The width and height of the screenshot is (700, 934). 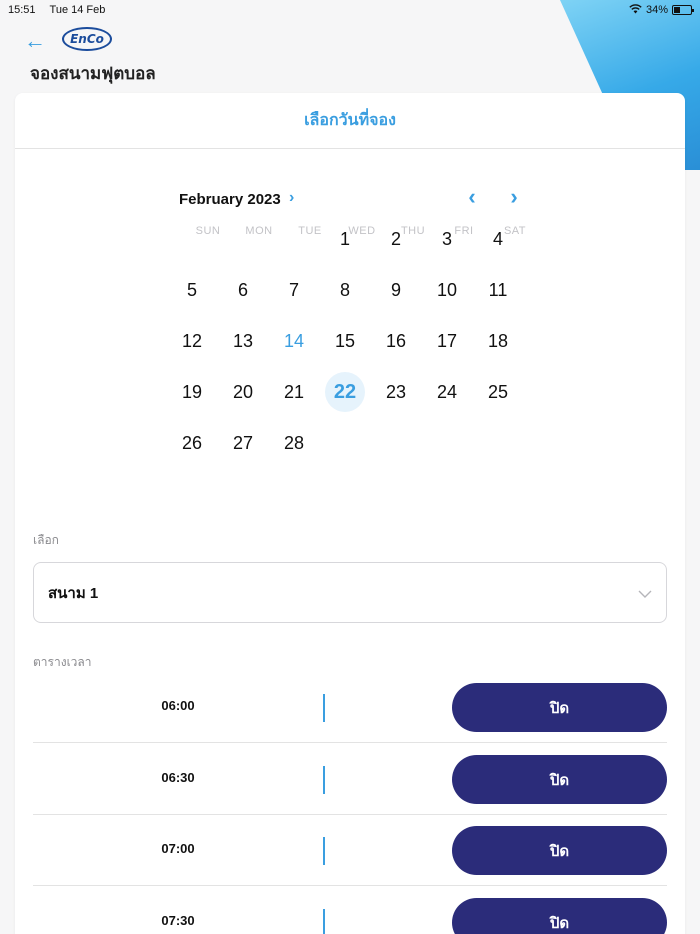 What do you see at coordinates (350, 57) in the screenshot?
I see `app-header: ← EnCo จองสนามฟุตบอล` at bounding box center [350, 57].